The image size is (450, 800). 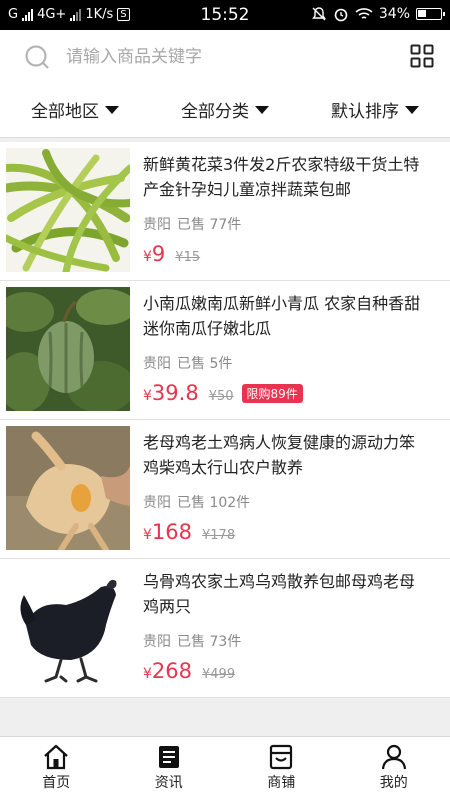 What do you see at coordinates (281, 783) in the screenshot?
I see `tab-shop-label: 商铺` at bounding box center [281, 783].